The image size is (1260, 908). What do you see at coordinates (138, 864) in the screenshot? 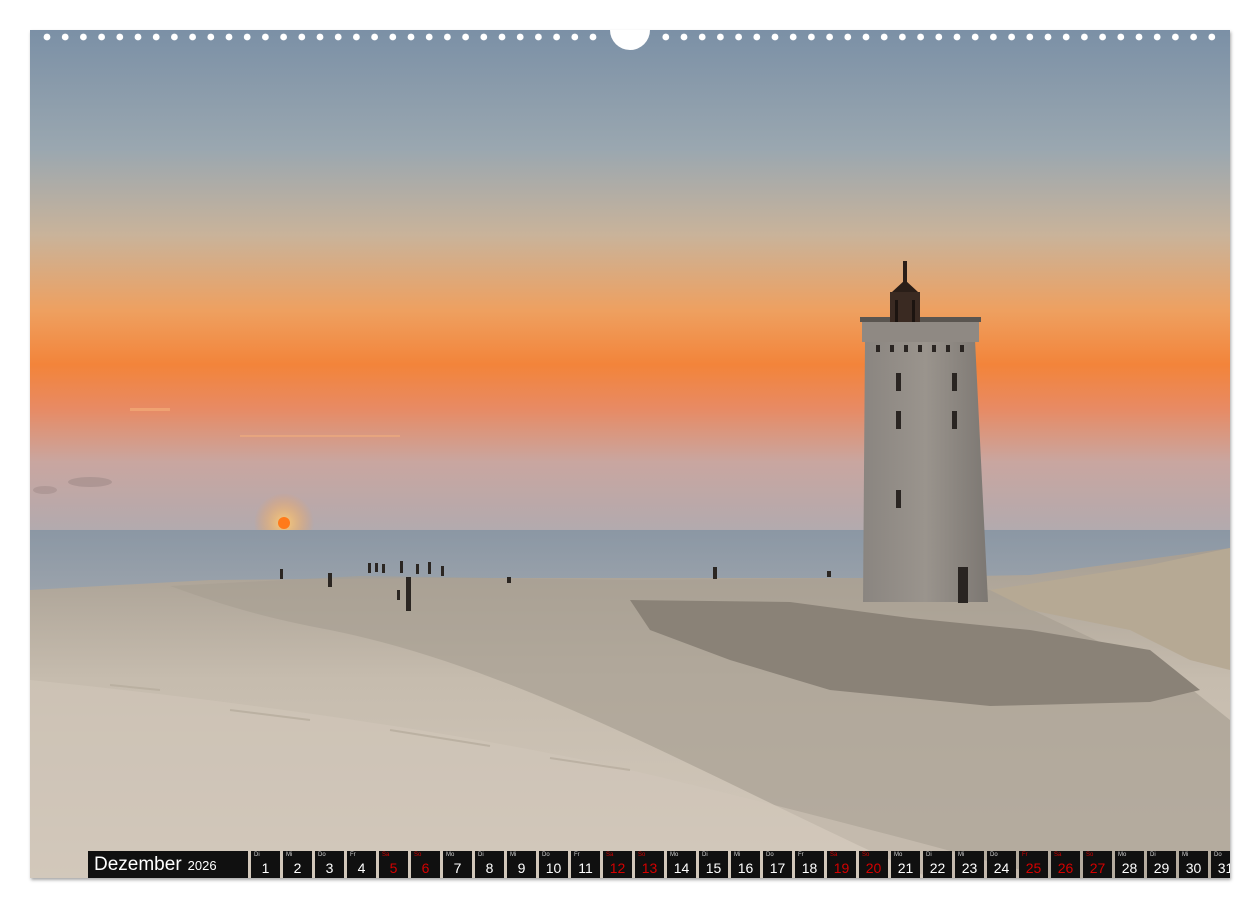
I see `month-name: Dezember` at bounding box center [138, 864].